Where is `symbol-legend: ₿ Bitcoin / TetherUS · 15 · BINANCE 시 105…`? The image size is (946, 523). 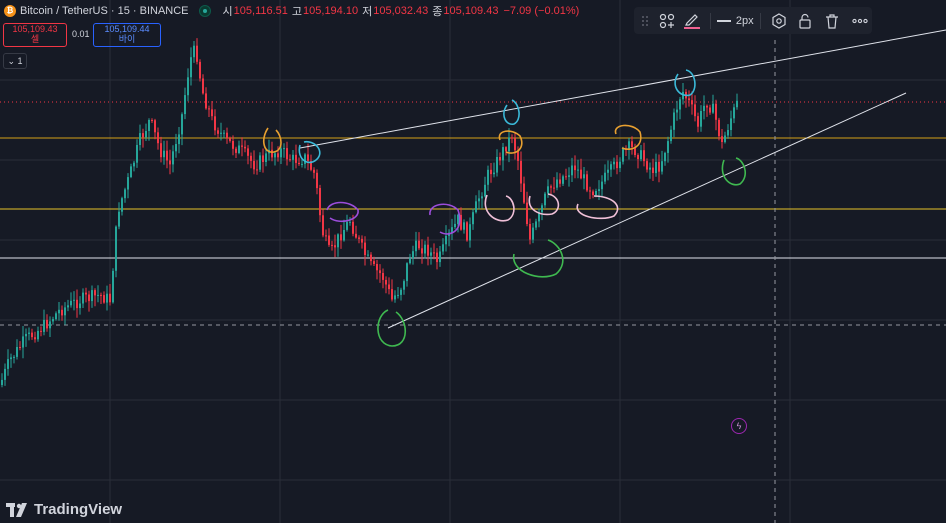
symbol-legend: ₿ Bitcoin / TetherUS · 15 · BINANCE 시 105… is located at coordinates (289, 11).